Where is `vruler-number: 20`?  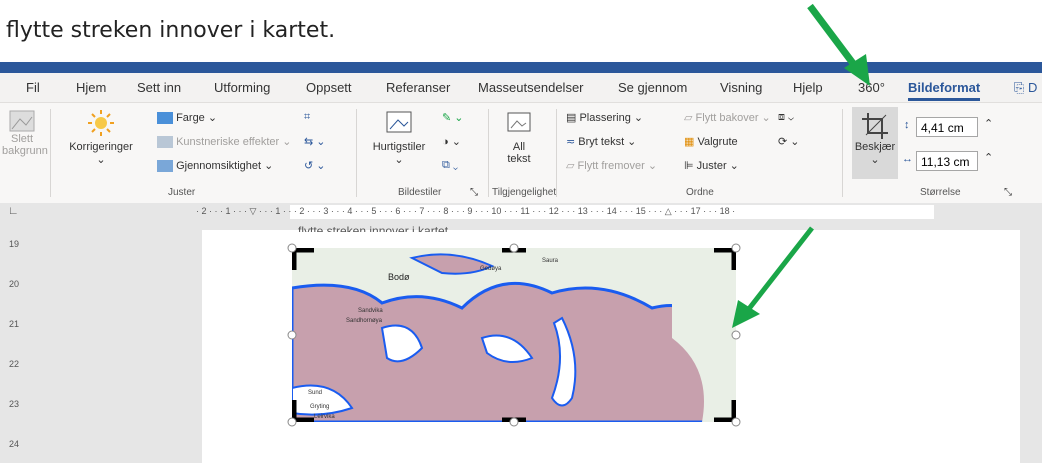
vruler-number: 20 is located at coordinates (14, 284).